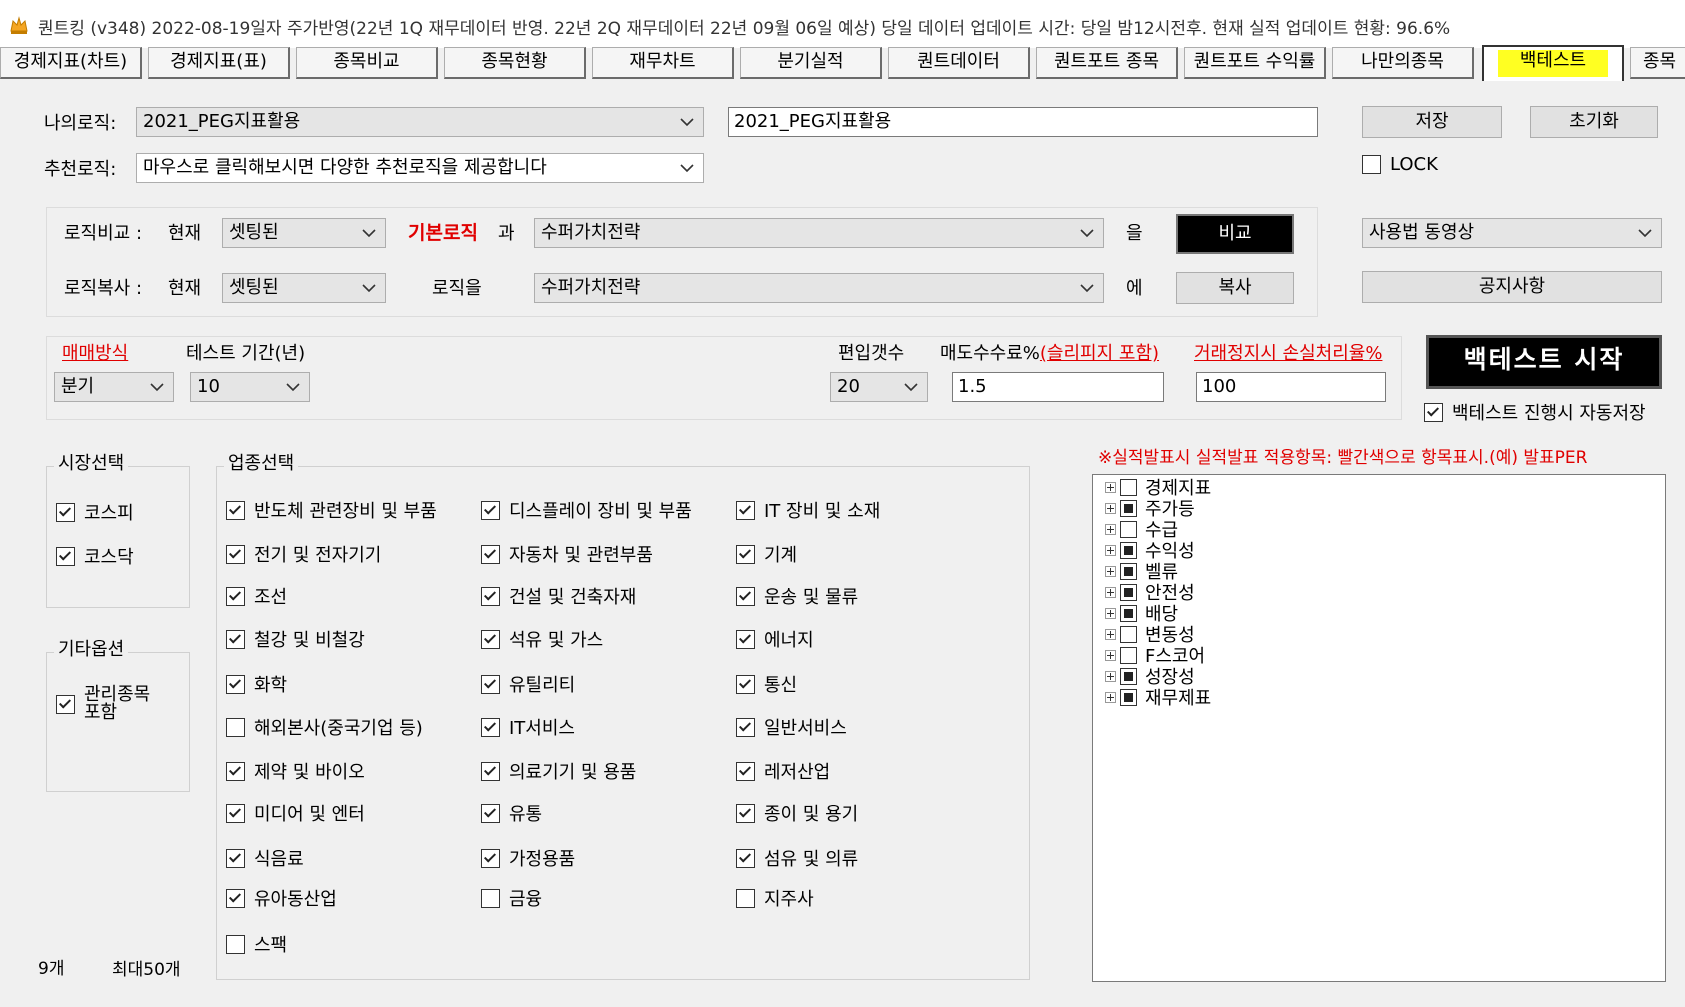 This screenshot has height=1007, width=1685. Describe the element at coordinates (879, 387) in the screenshot. I see `num-stocks-select: 20` at that location.